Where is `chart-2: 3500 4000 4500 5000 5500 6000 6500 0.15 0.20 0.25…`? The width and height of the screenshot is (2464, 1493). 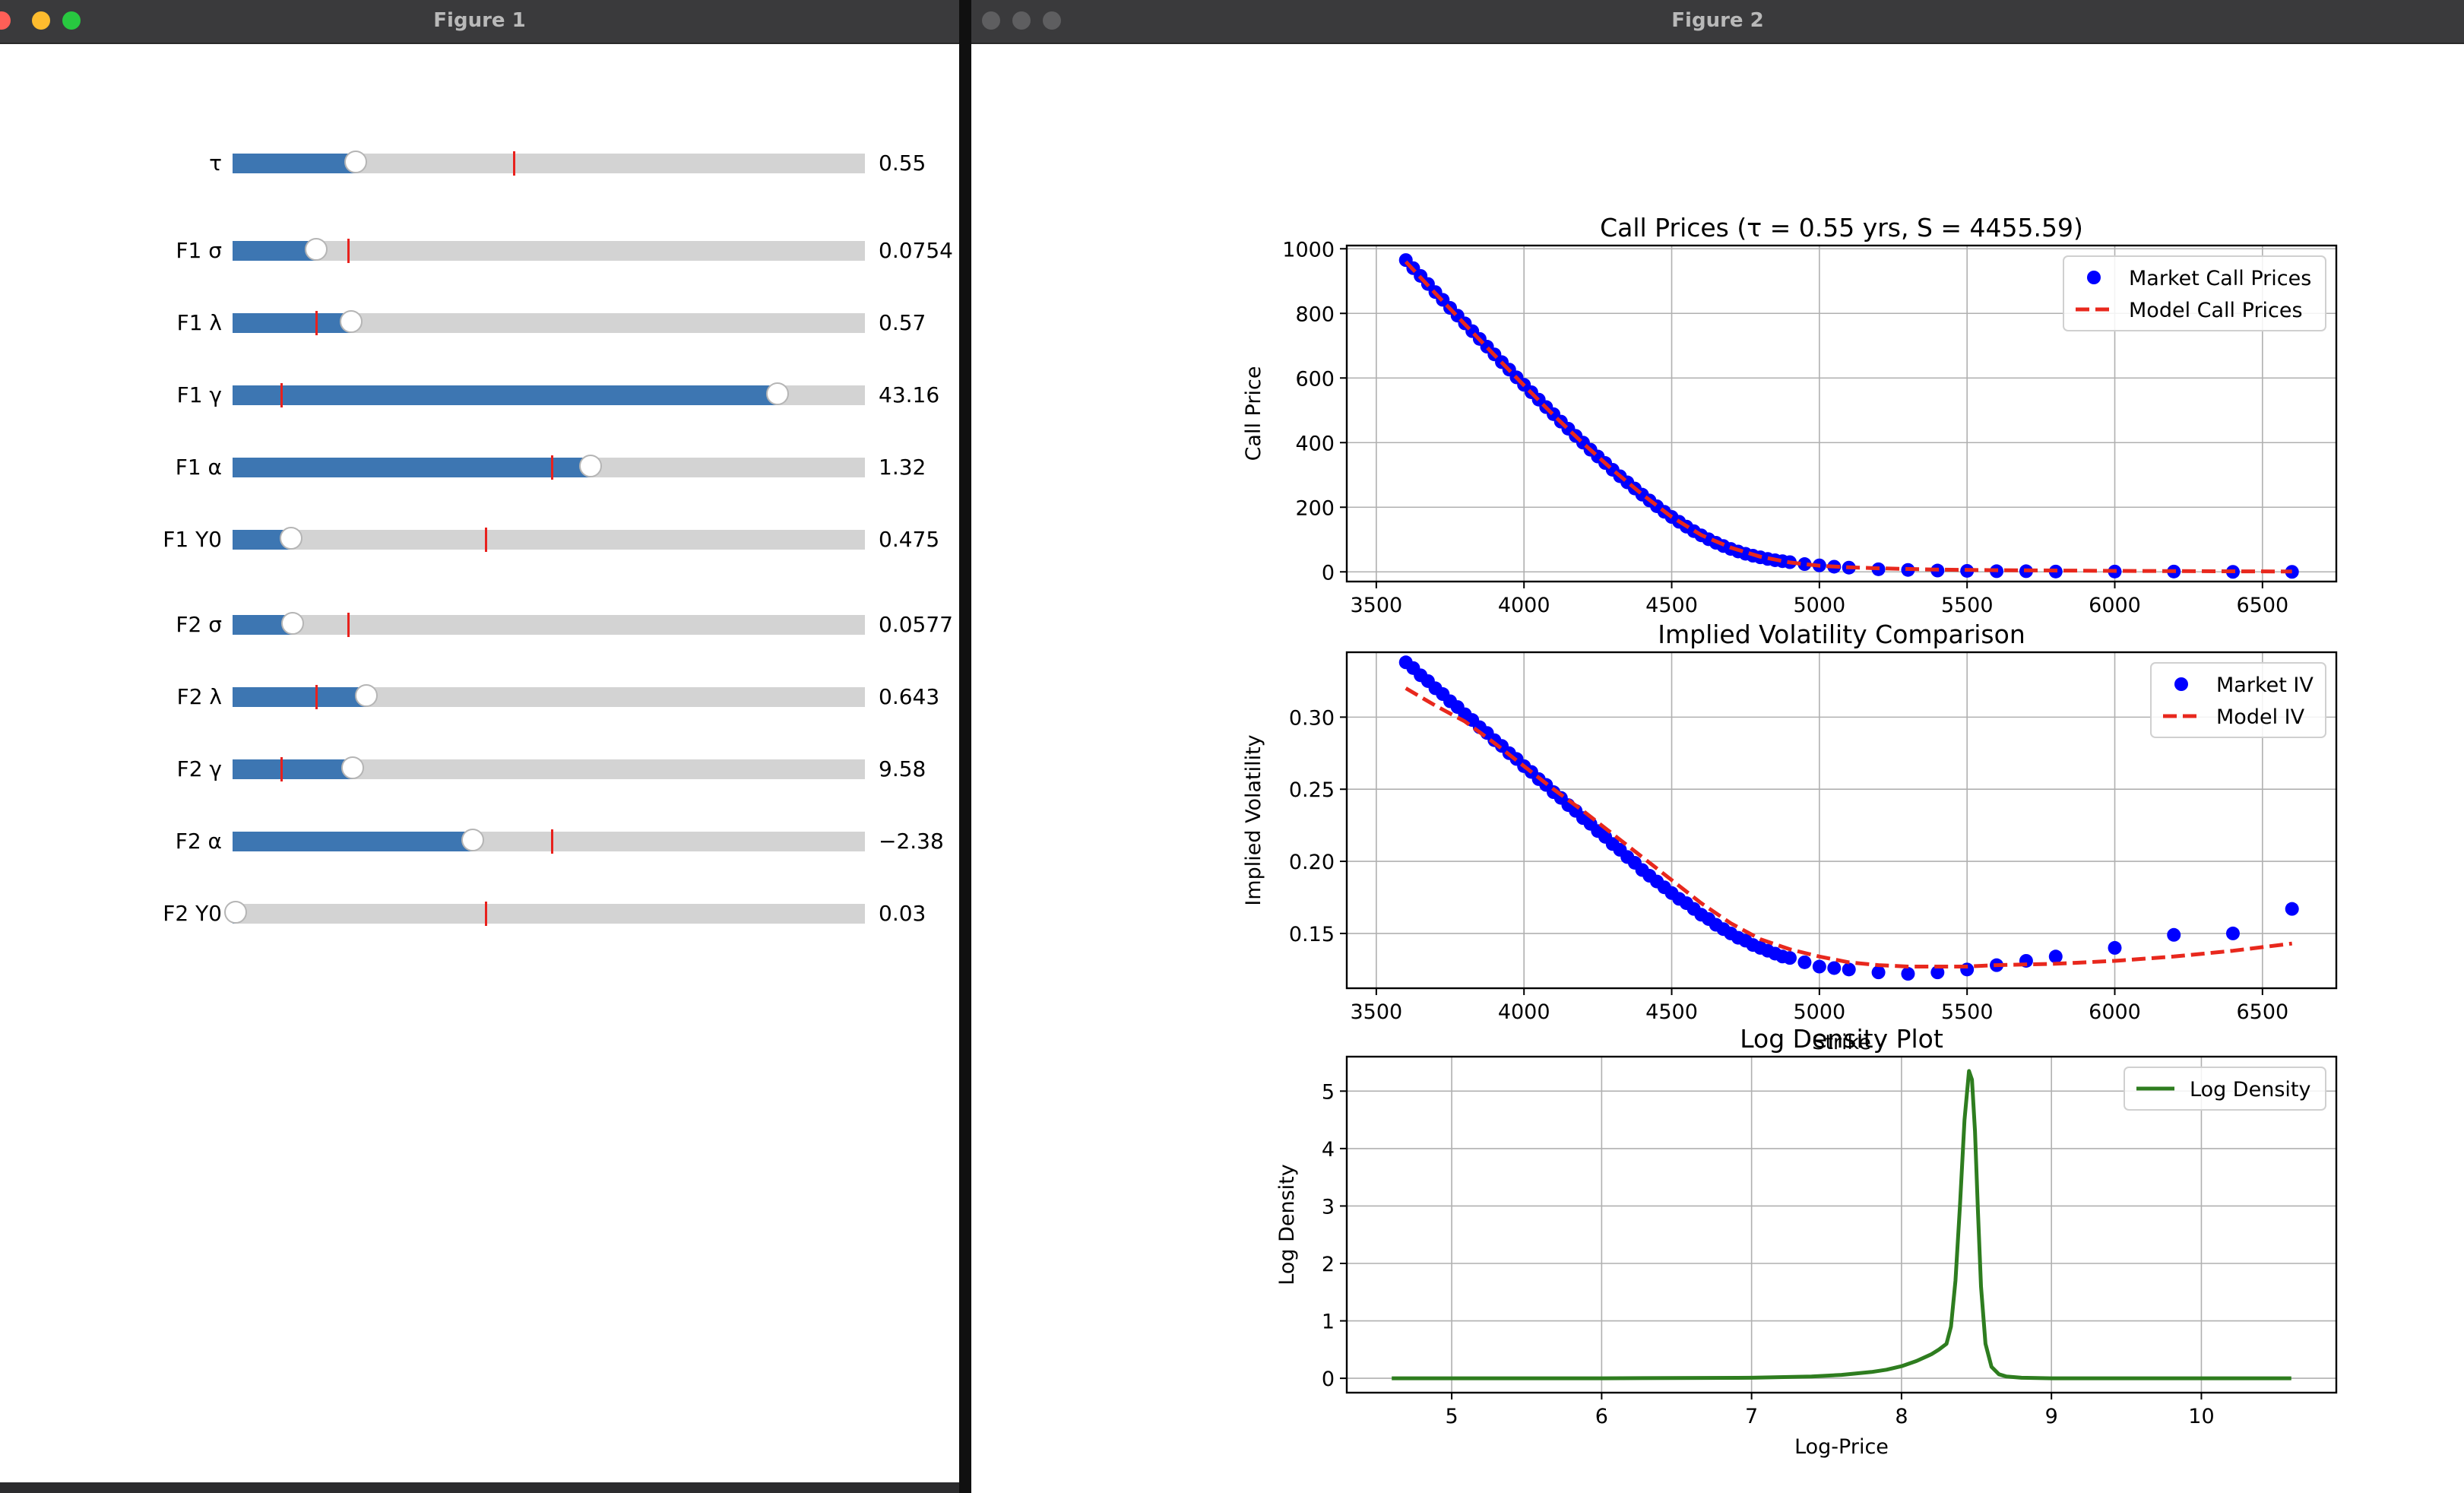
chart-2: 3500 4000 4500 5000 5500 6000 6500 0.15 0.20 0.25… is located at coordinates (1790, 837).